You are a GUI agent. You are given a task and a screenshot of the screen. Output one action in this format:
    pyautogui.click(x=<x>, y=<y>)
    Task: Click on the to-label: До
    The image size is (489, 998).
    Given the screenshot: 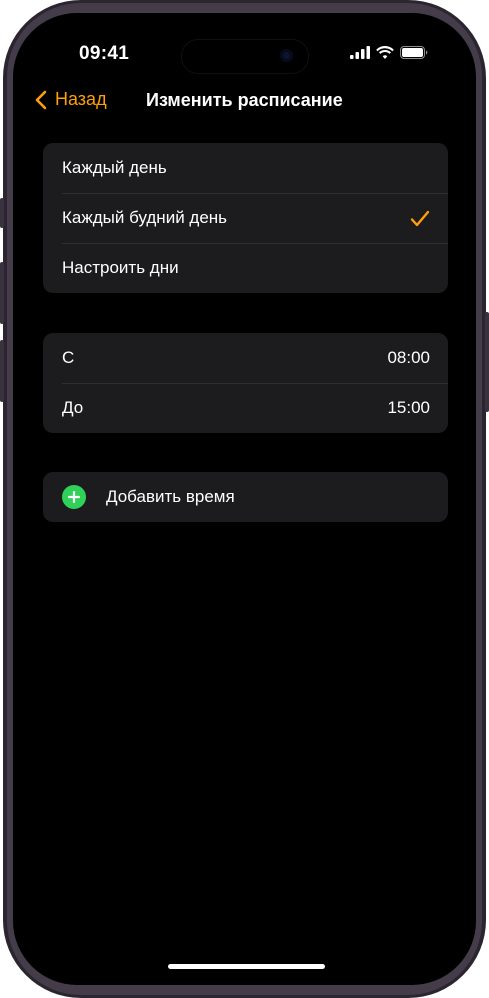 What is the action you would take?
    pyautogui.click(x=73, y=407)
    